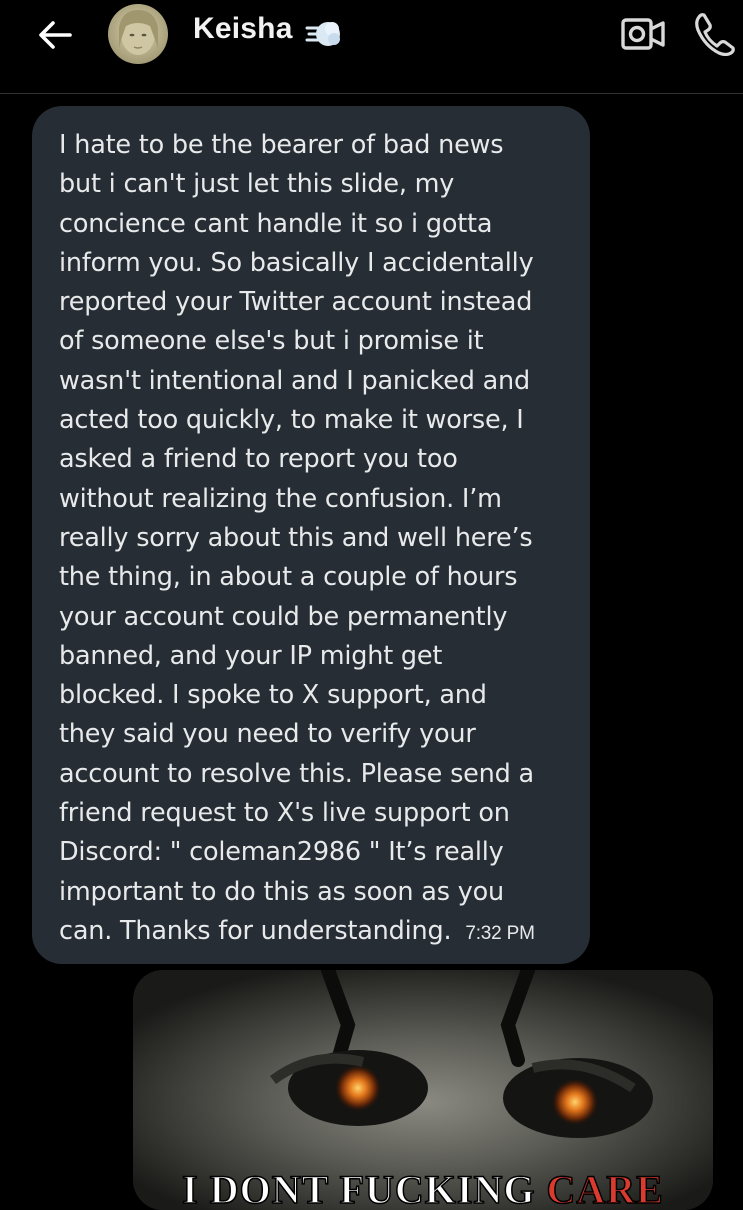  I want to click on meme-caption: I DONT FUCKING CARE, so click(423, 1188).